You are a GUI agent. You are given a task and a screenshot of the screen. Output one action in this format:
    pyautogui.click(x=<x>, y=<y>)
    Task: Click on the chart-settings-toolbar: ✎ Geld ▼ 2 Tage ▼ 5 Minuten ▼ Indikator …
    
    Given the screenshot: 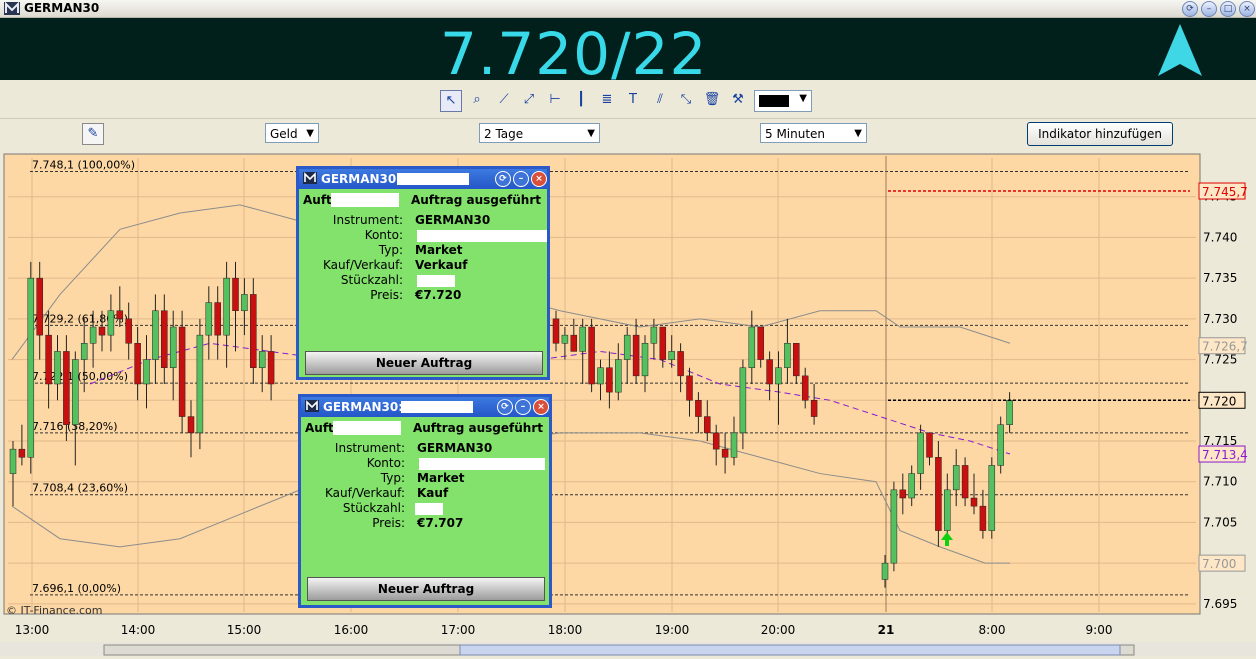 What is the action you would take?
    pyautogui.click(x=628, y=134)
    